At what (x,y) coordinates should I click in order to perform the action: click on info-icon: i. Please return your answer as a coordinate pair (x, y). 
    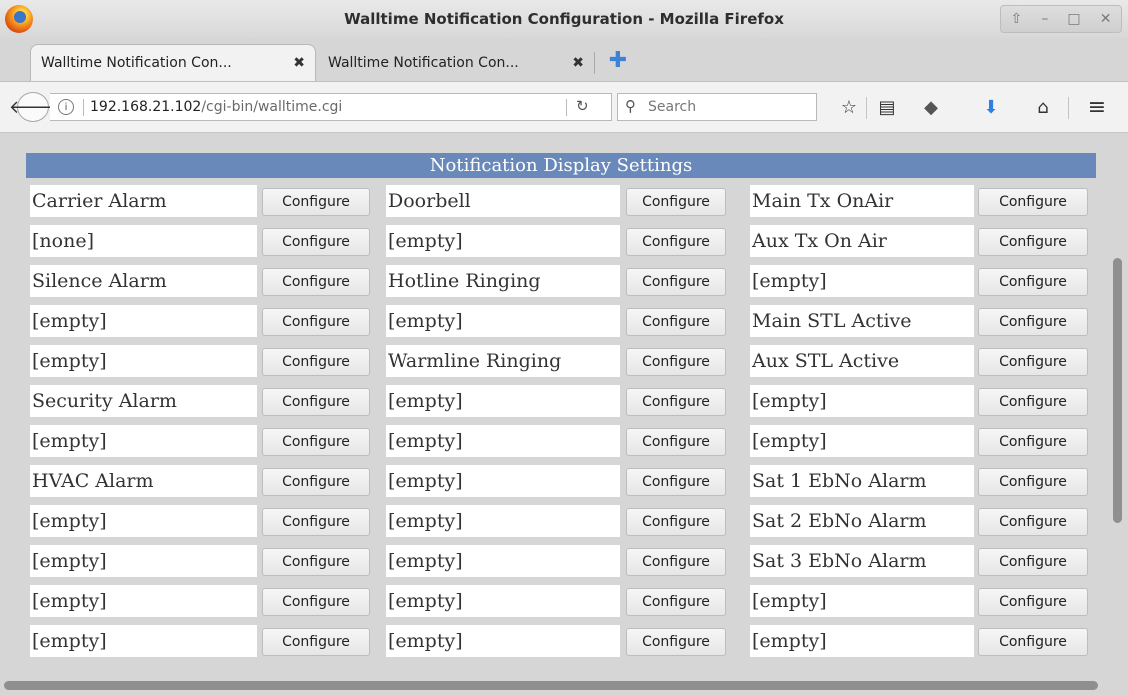
    Looking at the image, I should click on (66, 107).